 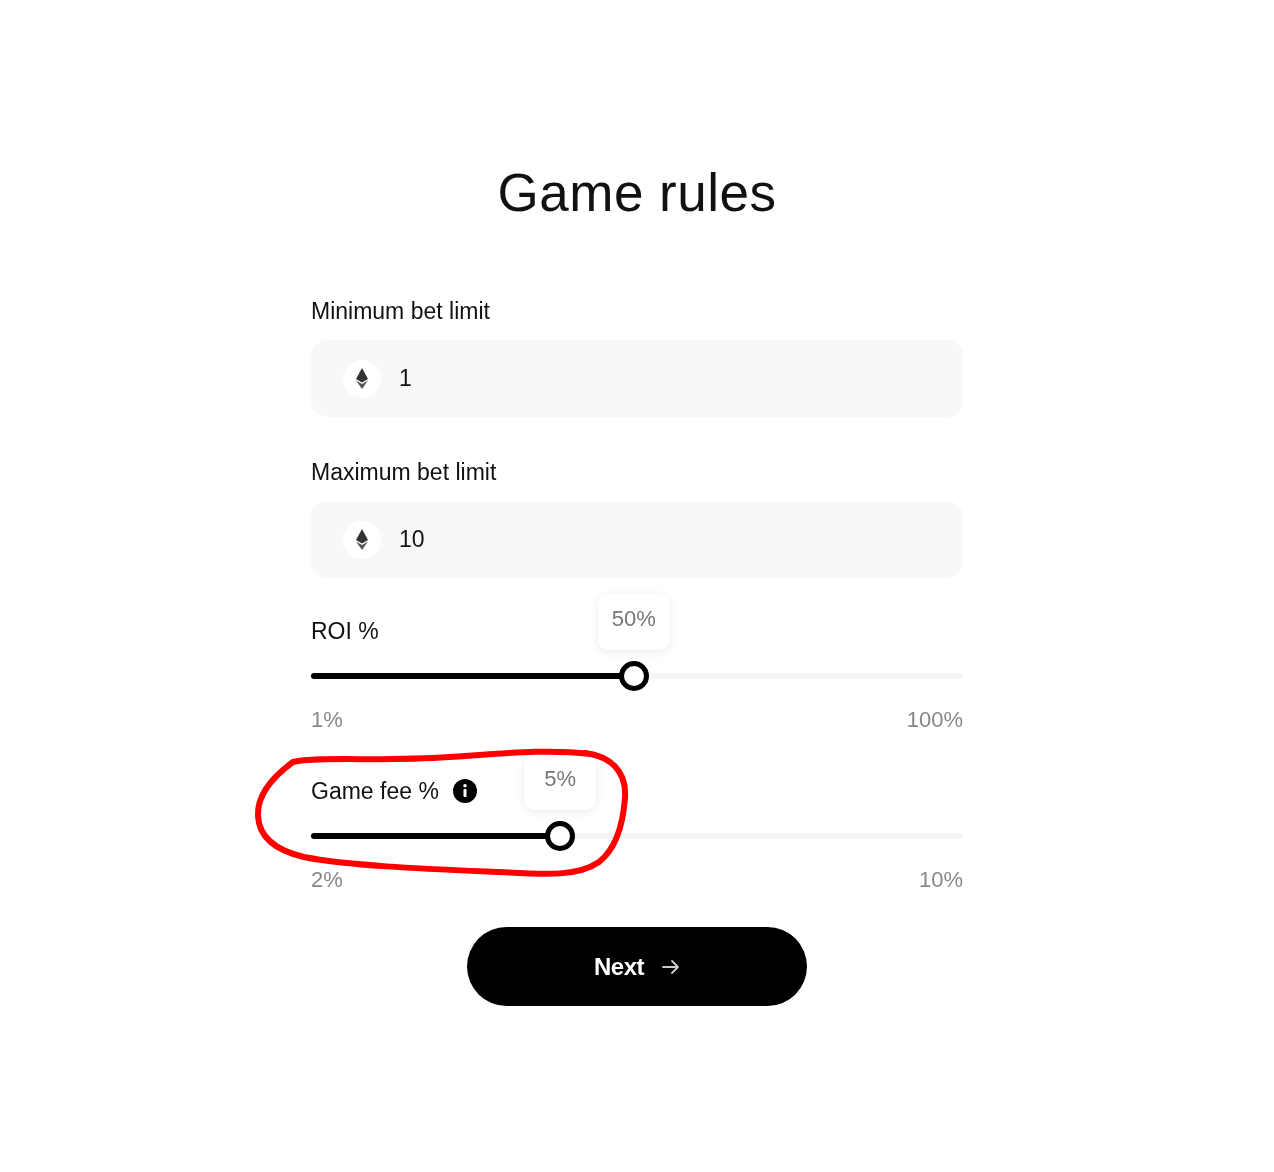 I want to click on value-tooltip: 50%, so click(x=633, y=622).